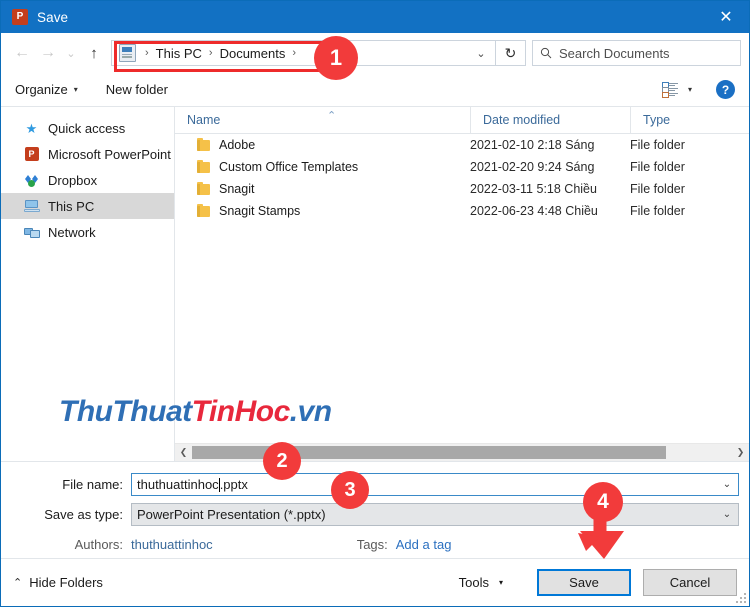 The image size is (750, 607). I want to click on chevron-up-icon: ⌃, so click(18, 583).